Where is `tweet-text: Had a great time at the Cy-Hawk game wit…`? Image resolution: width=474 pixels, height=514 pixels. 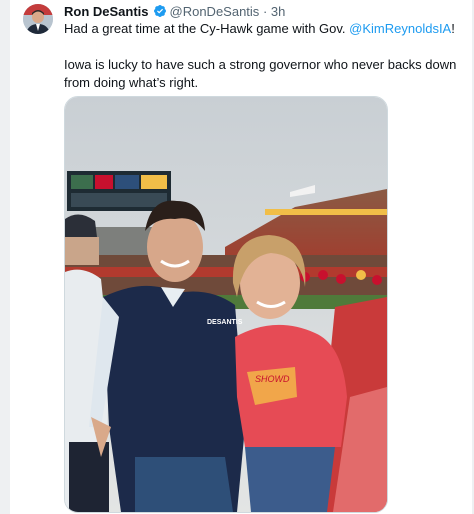 tweet-text: Had a great time at the Cy-Hawk game wit… is located at coordinates (268, 56).